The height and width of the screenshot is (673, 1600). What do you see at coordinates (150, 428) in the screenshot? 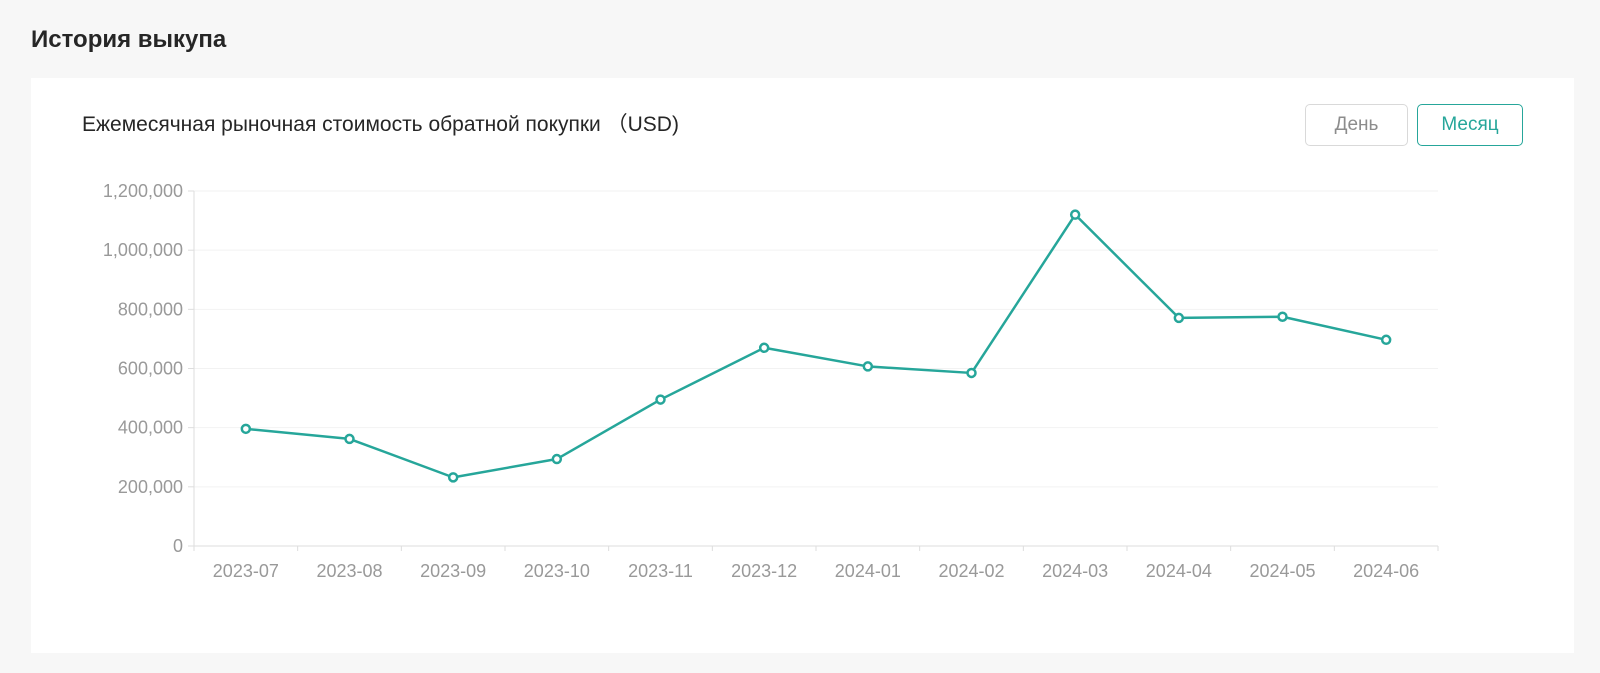
I see `y-tick-label: 400,000` at bounding box center [150, 428].